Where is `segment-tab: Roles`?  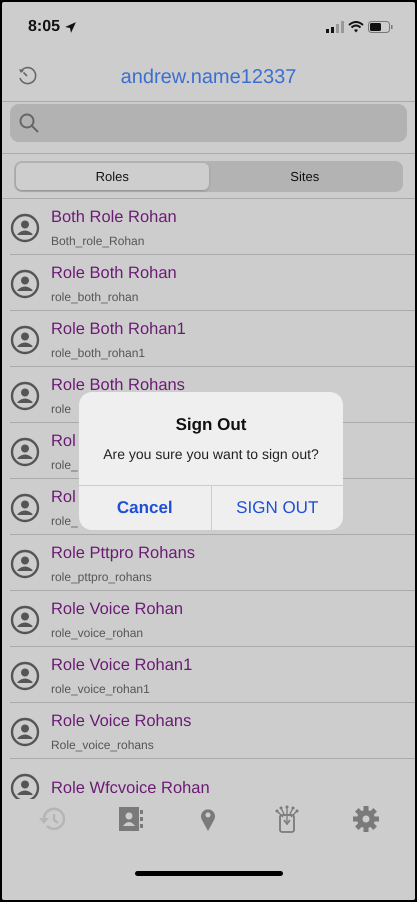
segment-tab: Roles is located at coordinates (112, 176).